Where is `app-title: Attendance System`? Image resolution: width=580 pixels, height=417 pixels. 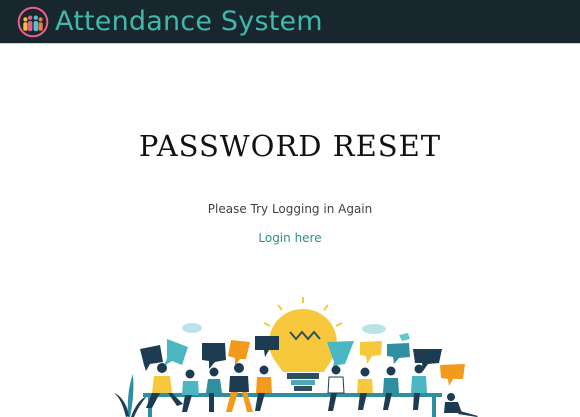 app-title: Attendance System is located at coordinates (189, 21).